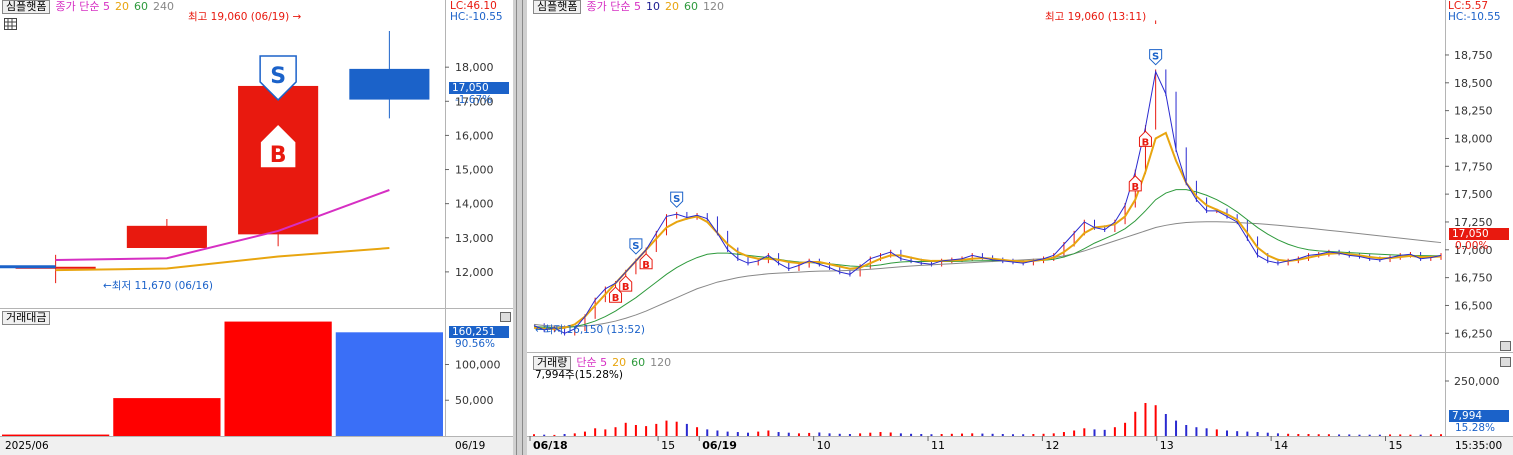  What do you see at coordinates (1479, 416) in the screenshot?
I see `right-volume-current-box: 7,994` at bounding box center [1479, 416].